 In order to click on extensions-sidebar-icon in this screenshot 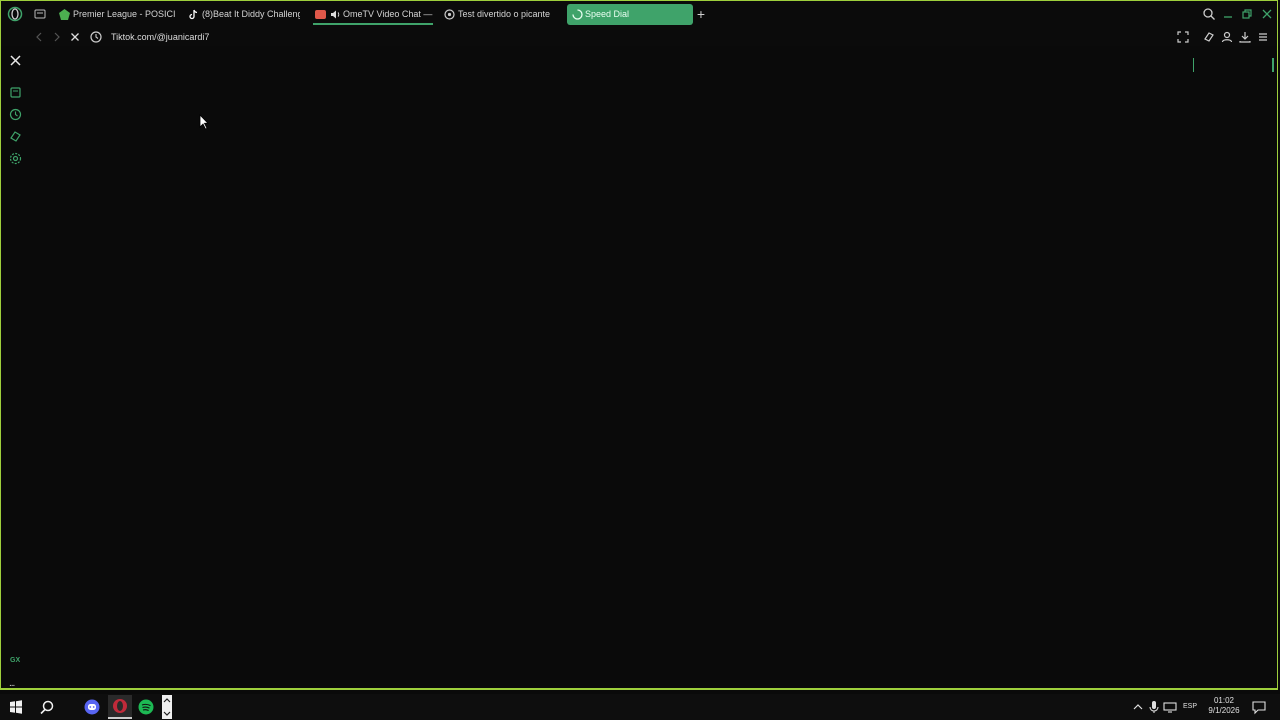, I will do `click(15, 136)`.